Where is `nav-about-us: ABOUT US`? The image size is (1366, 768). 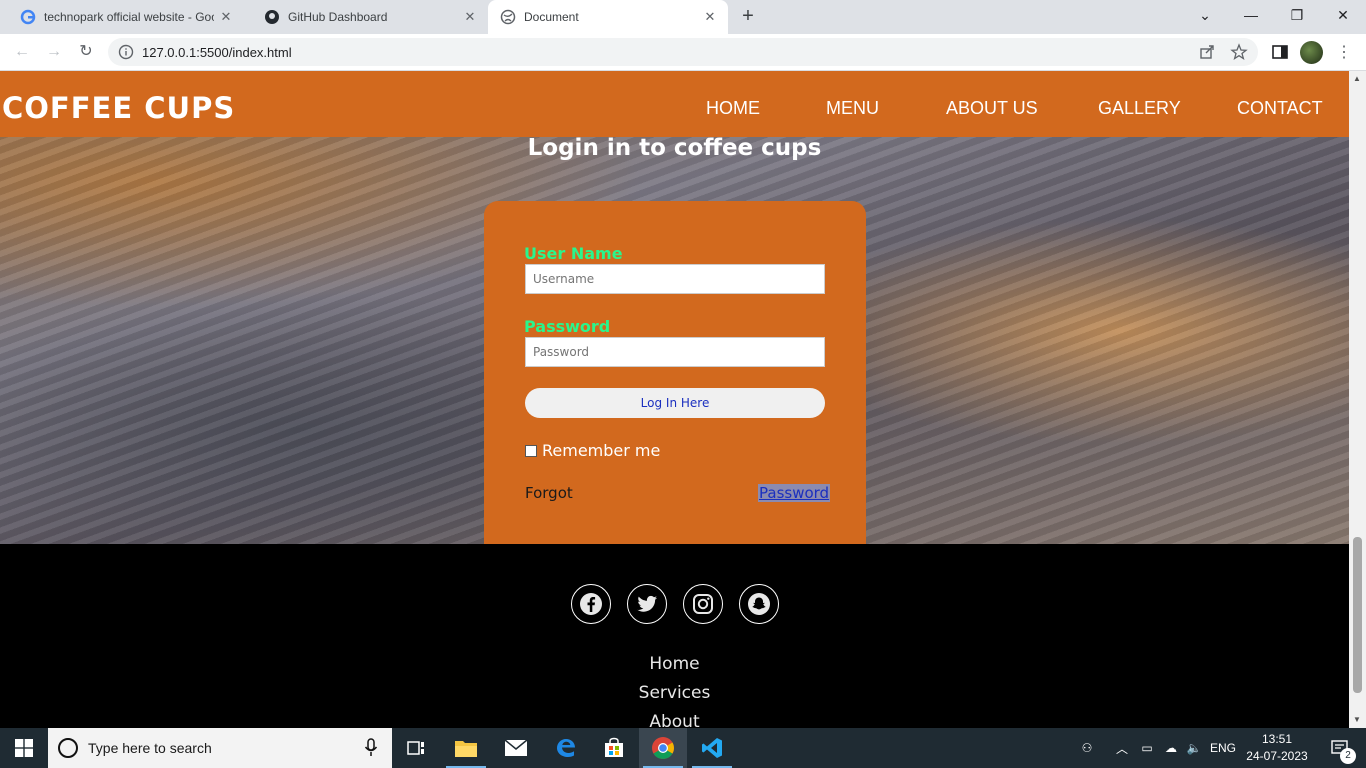
nav-about-us: ABOUT US is located at coordinates (992, 108).